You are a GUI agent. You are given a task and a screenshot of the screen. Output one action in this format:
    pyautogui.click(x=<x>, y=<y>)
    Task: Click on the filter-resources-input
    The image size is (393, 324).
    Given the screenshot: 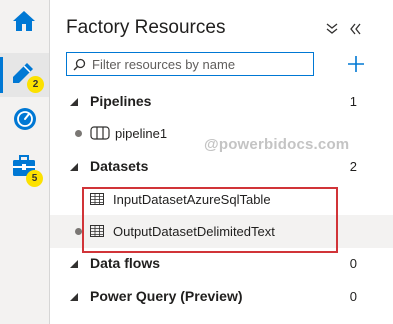 What is the action you would take?
    pyautogui.click(x=200, y=64)
    